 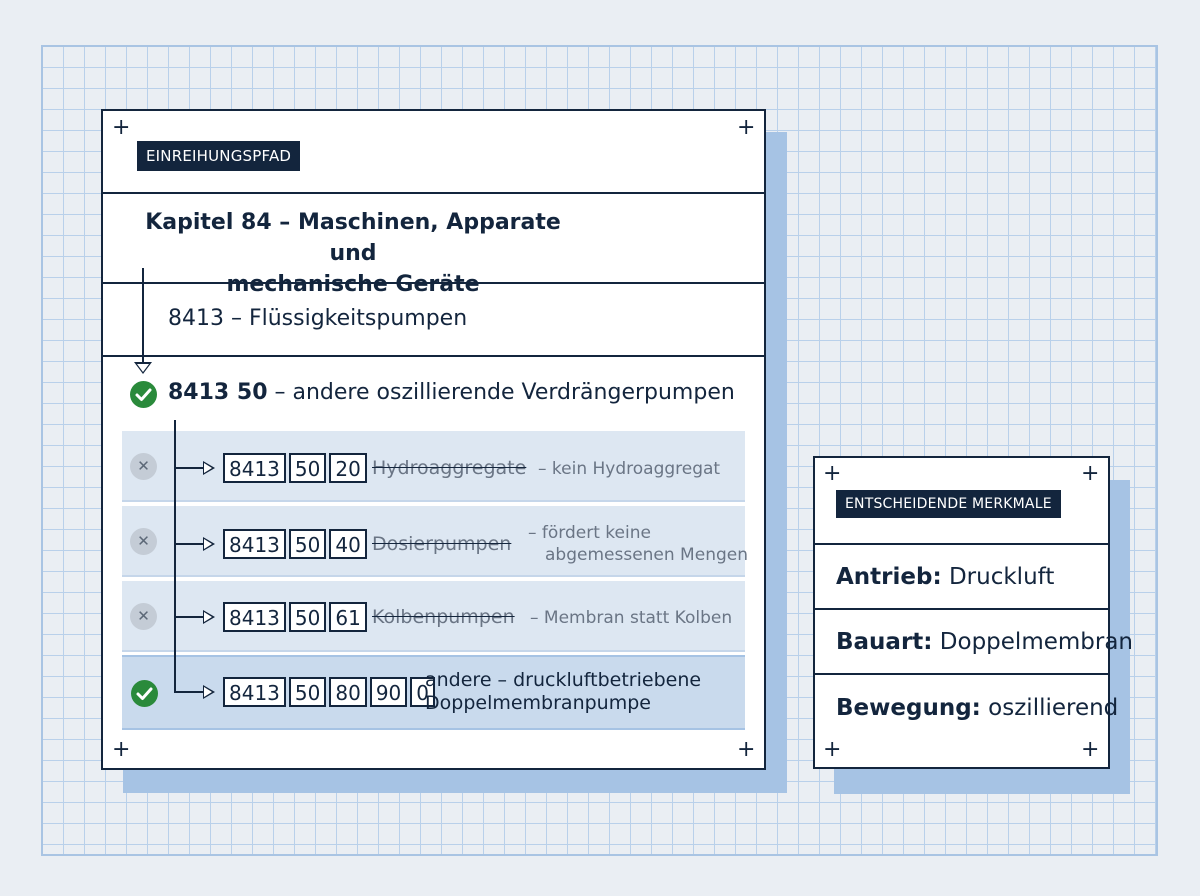 I want to click on path-connector, so click(x=143, y=315).